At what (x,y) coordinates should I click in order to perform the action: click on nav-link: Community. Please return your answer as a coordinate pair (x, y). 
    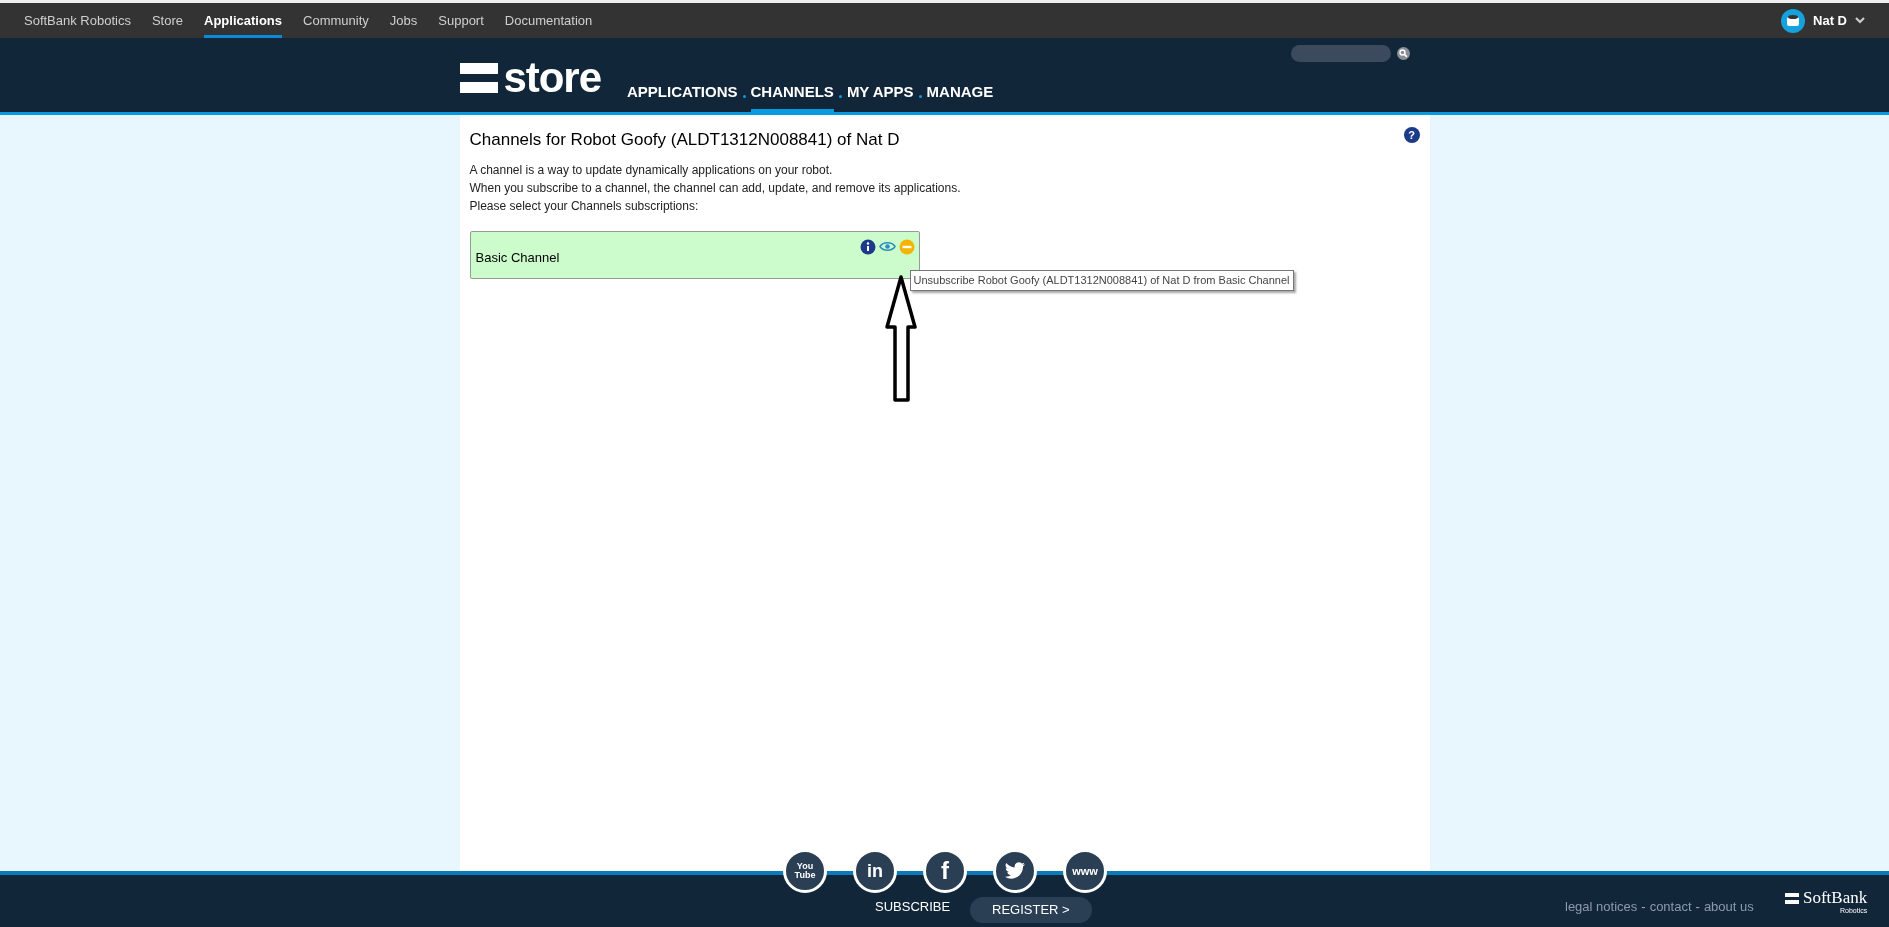
    Looking at the image, I should click on (336, 20).